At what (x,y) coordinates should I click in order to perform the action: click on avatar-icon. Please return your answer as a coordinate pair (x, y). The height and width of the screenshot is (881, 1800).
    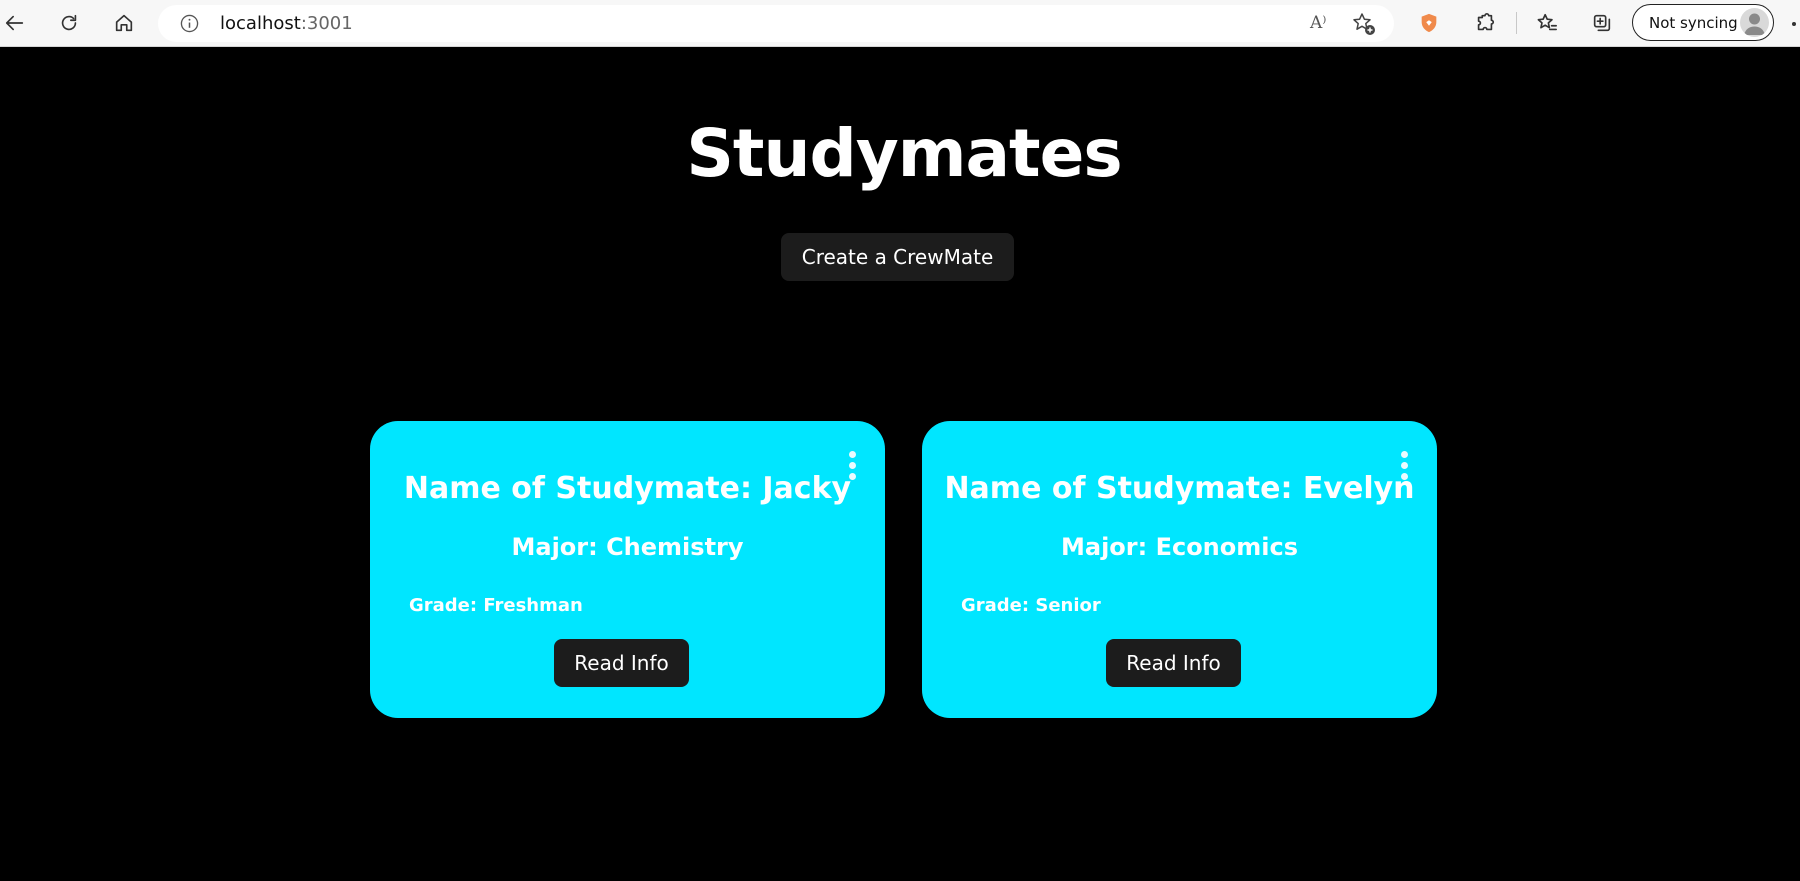
    Looking at the image, I should click on (1754, 22).